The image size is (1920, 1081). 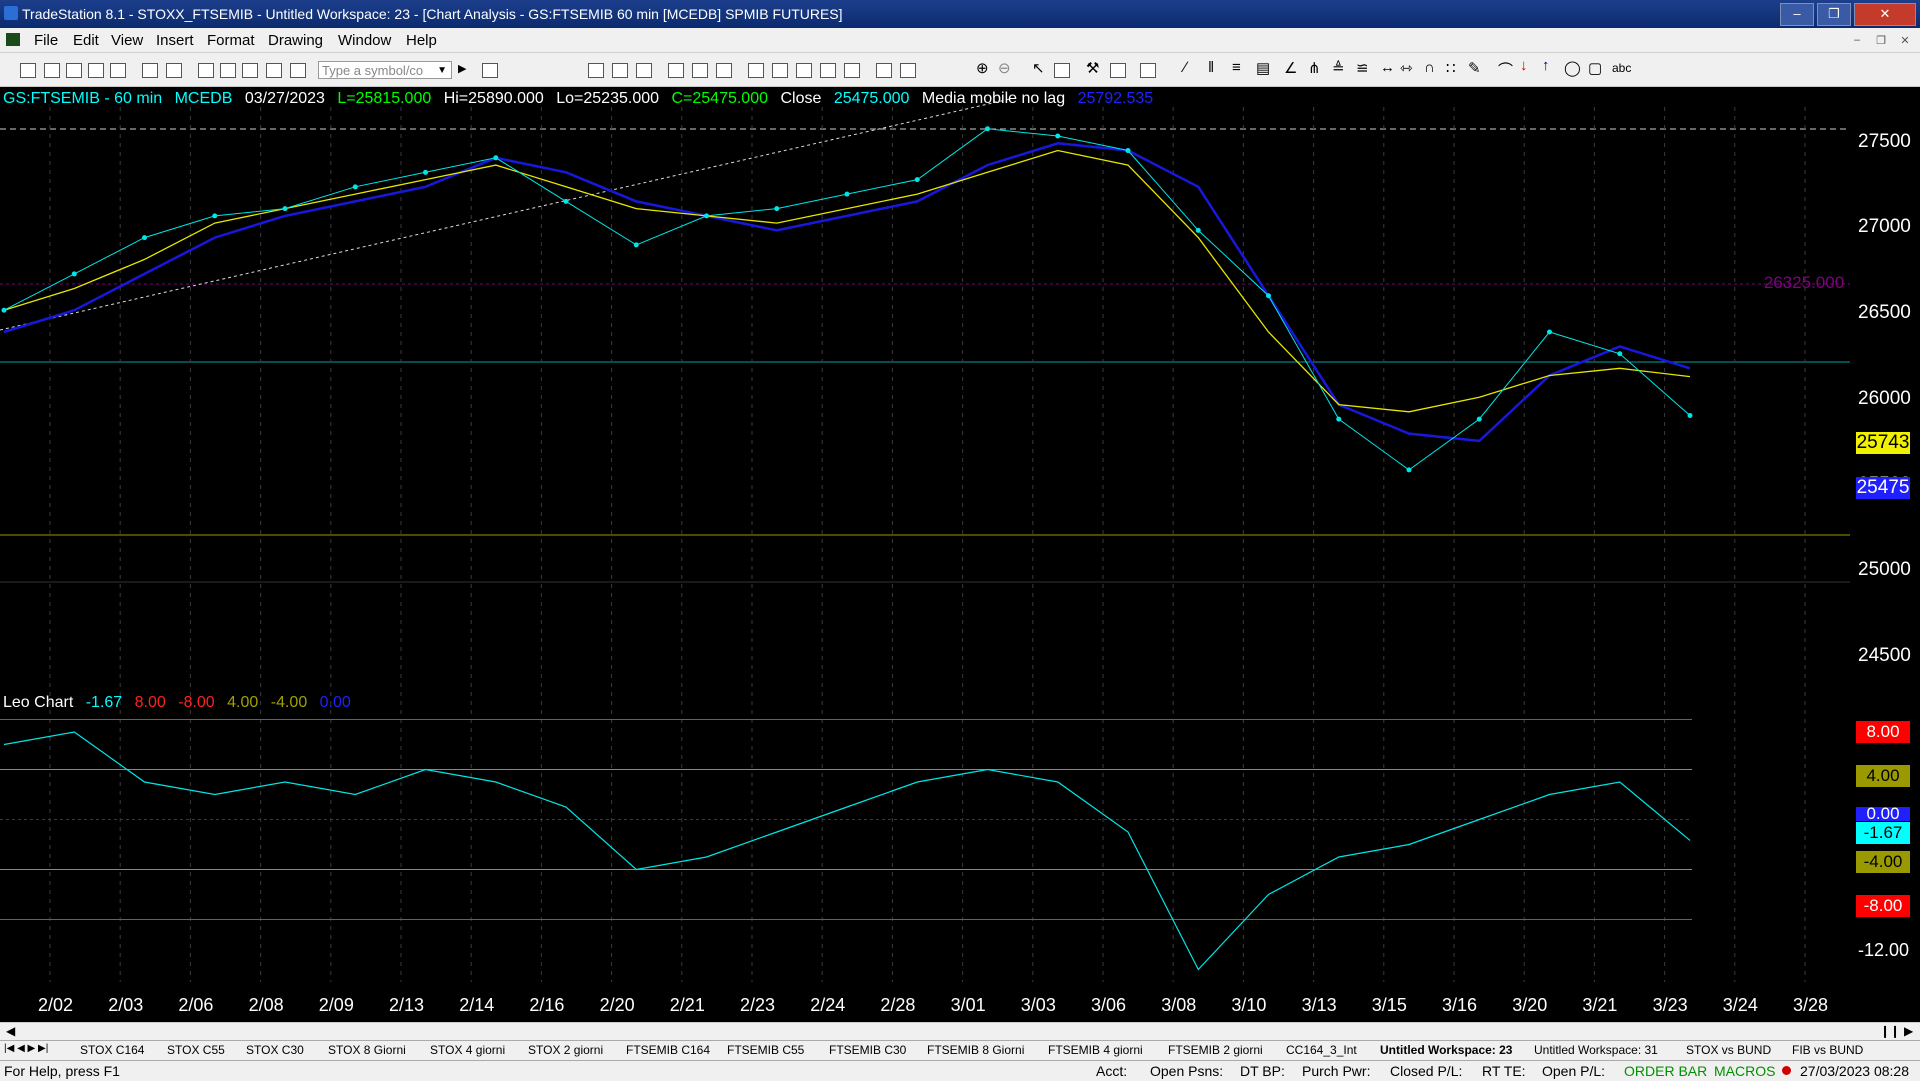 What do you see at coordinates (1884, 226) in the screenshot?
I see `price-axis-label: 27000` at bounding box center [1884, 226].